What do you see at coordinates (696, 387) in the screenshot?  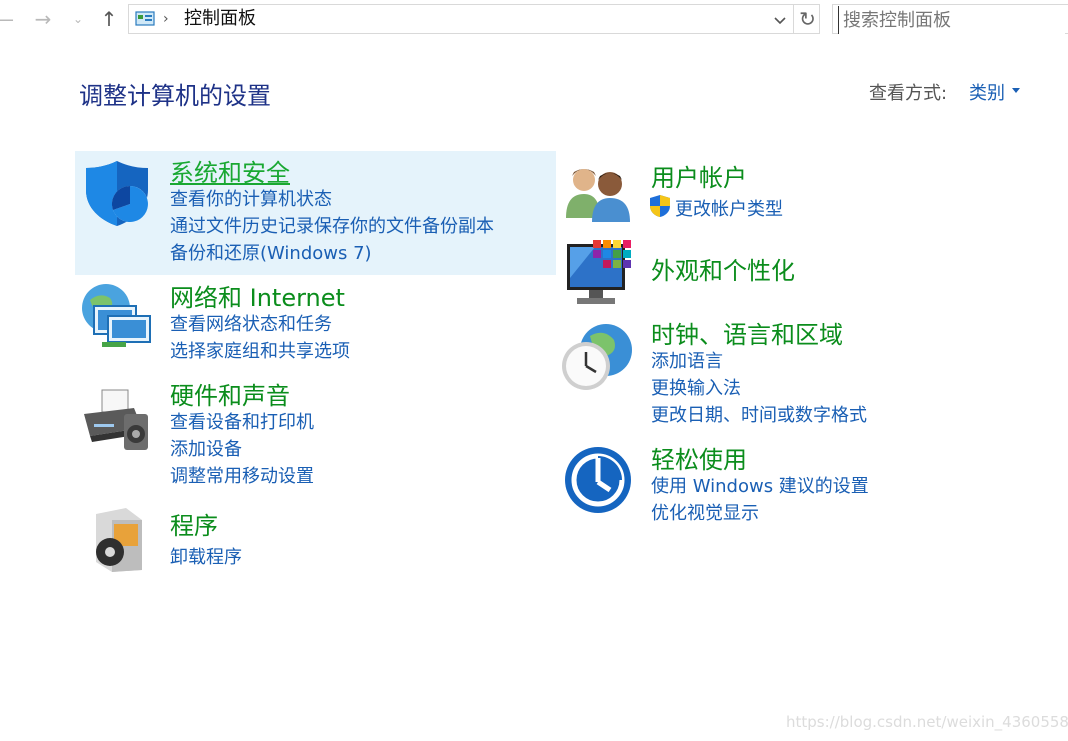 I see `link-change-input-method: 更换输入法` at bounding box center [696, 387].